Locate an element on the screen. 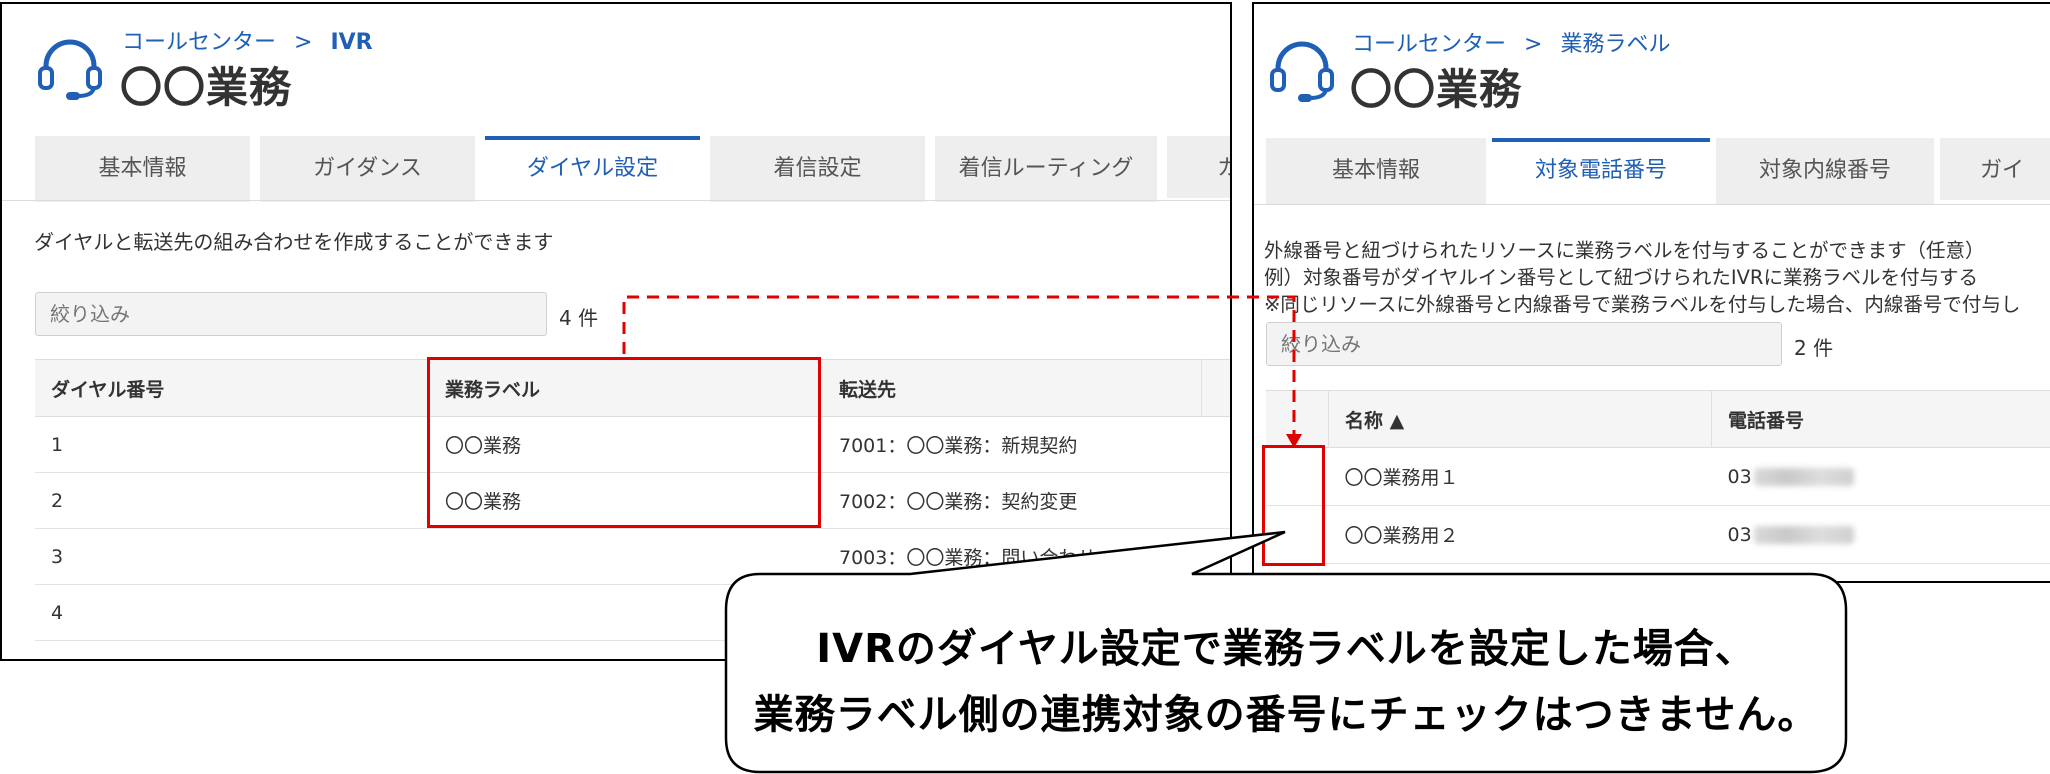 This screenshot has height=774, width=2050. description-line: 外線番号と紐づけられたリソースに業務ラベルを付与することができます（任意） is located at coordinates (1624, 250).